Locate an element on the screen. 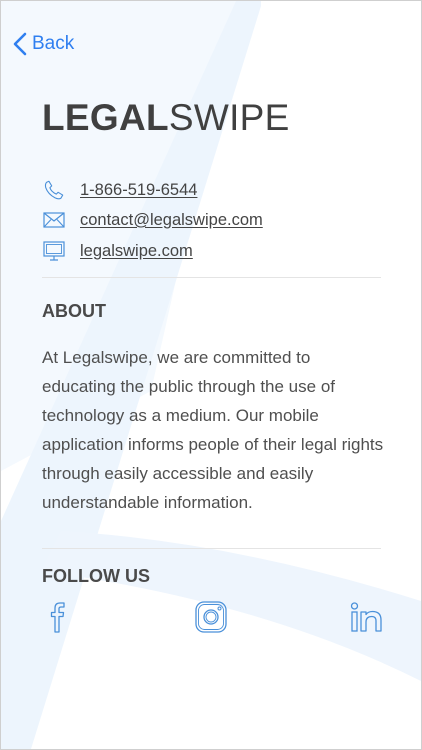  back-button: Back is located at coordinates (43, 44).